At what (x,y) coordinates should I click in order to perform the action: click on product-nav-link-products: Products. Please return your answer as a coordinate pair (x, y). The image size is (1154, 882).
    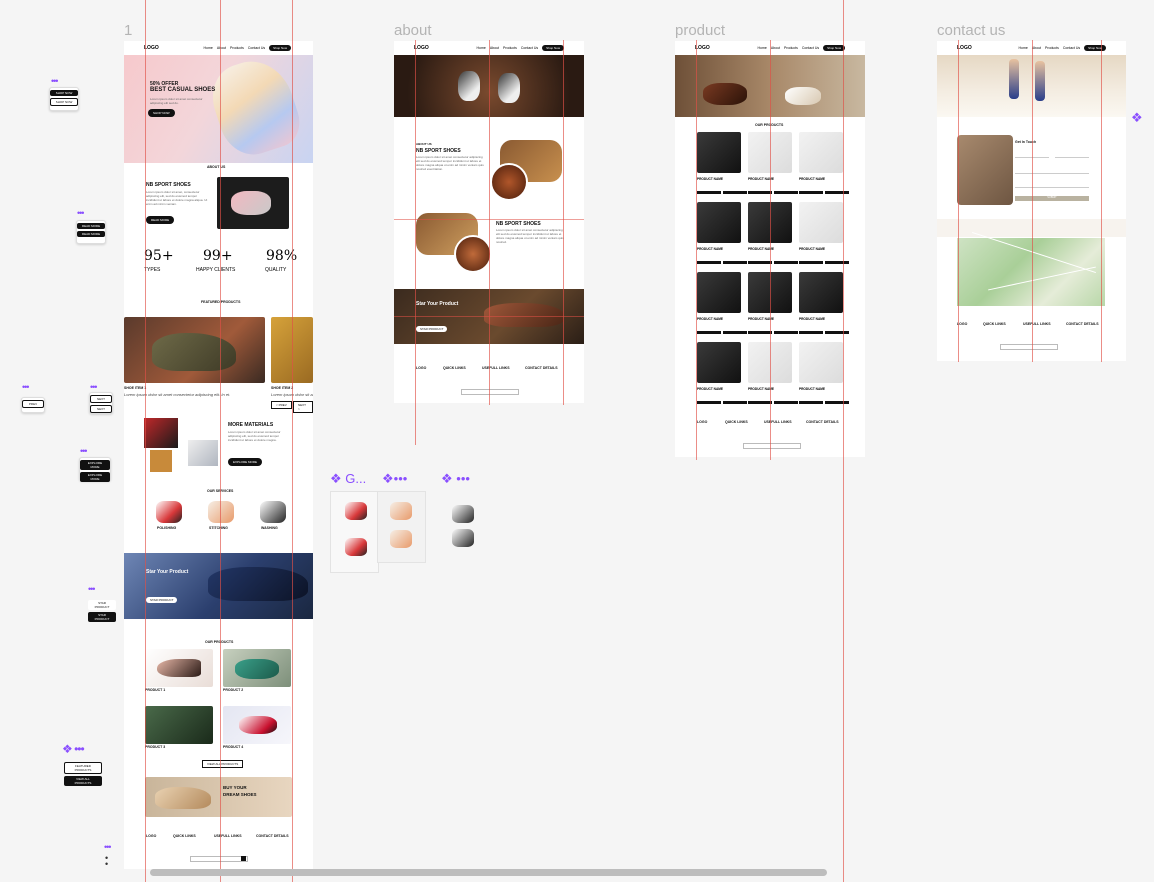
    Looking at the image, I should click on (791, 48).